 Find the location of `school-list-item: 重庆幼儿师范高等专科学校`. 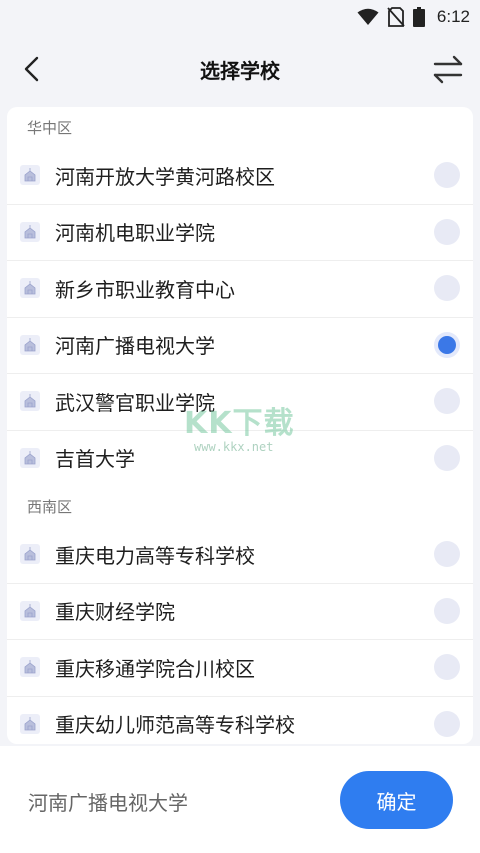

school-list-item: 重庆幼儿师范高等专科学校 is located at coordinates (240, 720).